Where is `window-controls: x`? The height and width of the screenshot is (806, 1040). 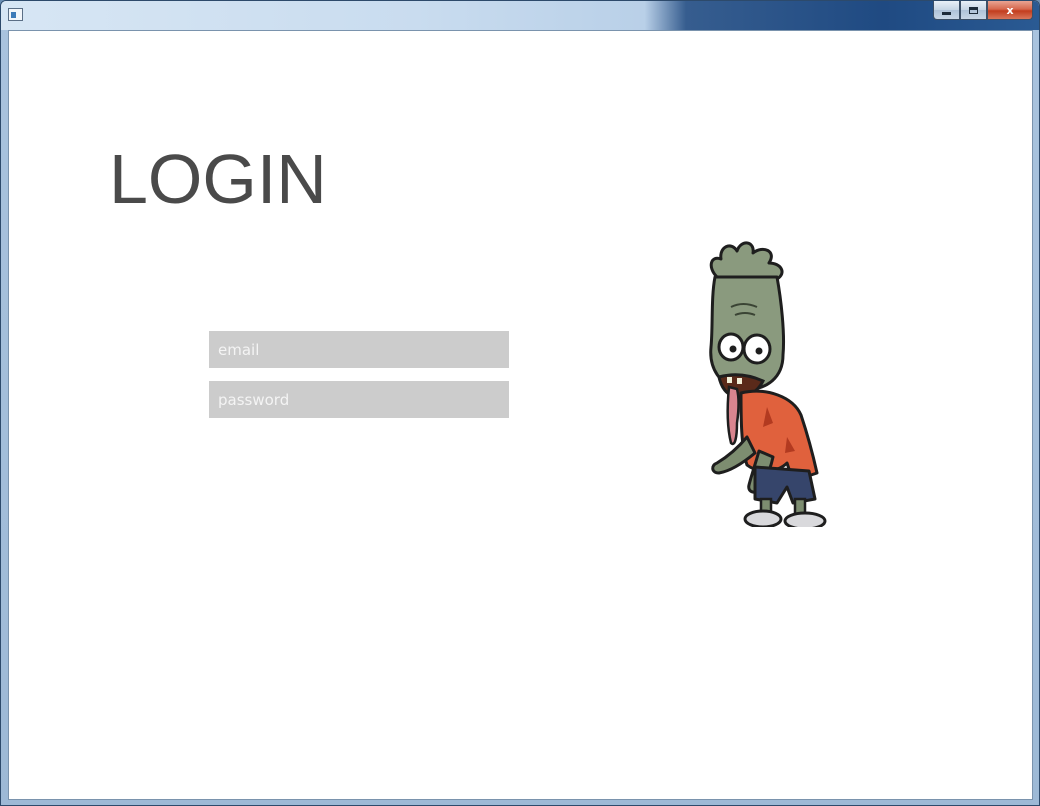
window-controls: x is located at coordinates (983, 11).